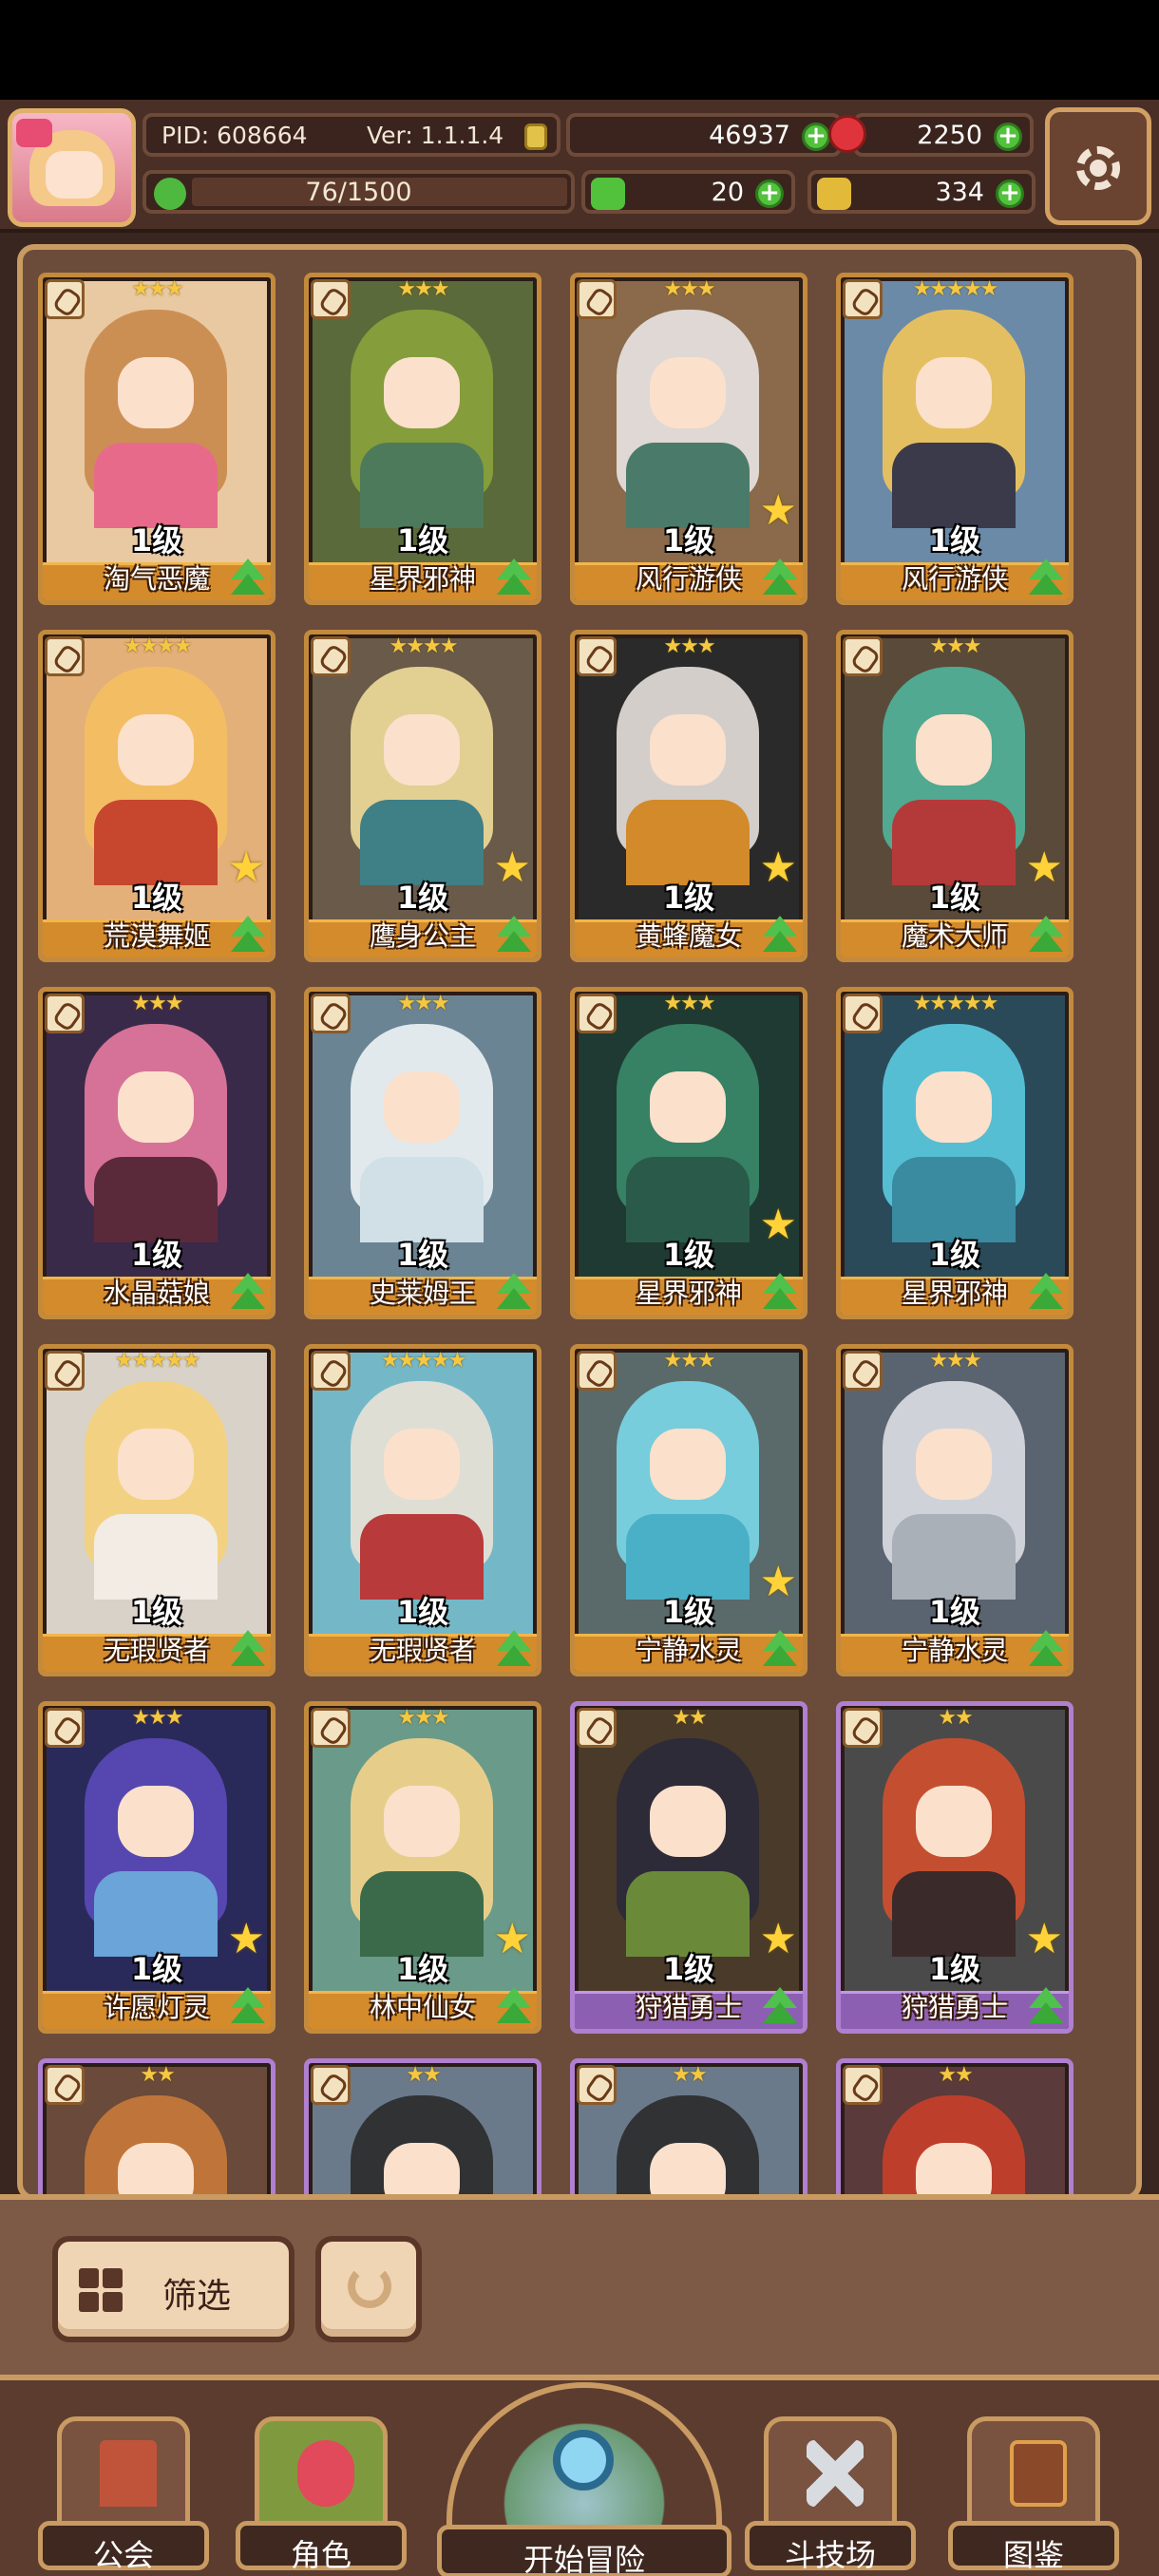  What do you see at coordinates (157, 796) in the screenshot?
I see `hero-card: ★★★★ ★ 1级 荒漠舞姬` at bounding box center [157, 796].